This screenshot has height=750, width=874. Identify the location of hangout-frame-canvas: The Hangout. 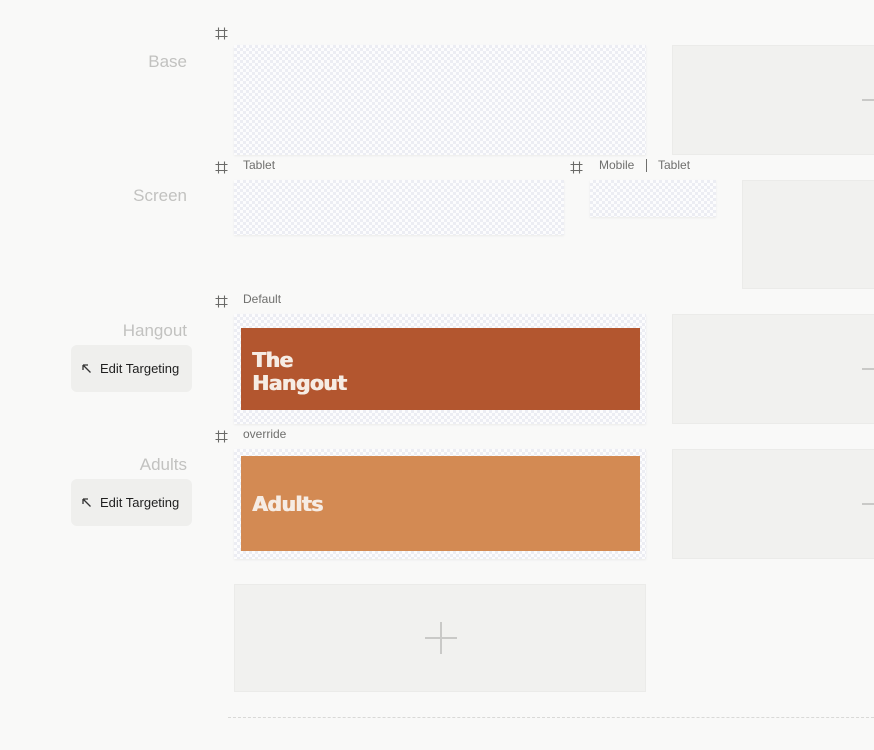
(440, 369).